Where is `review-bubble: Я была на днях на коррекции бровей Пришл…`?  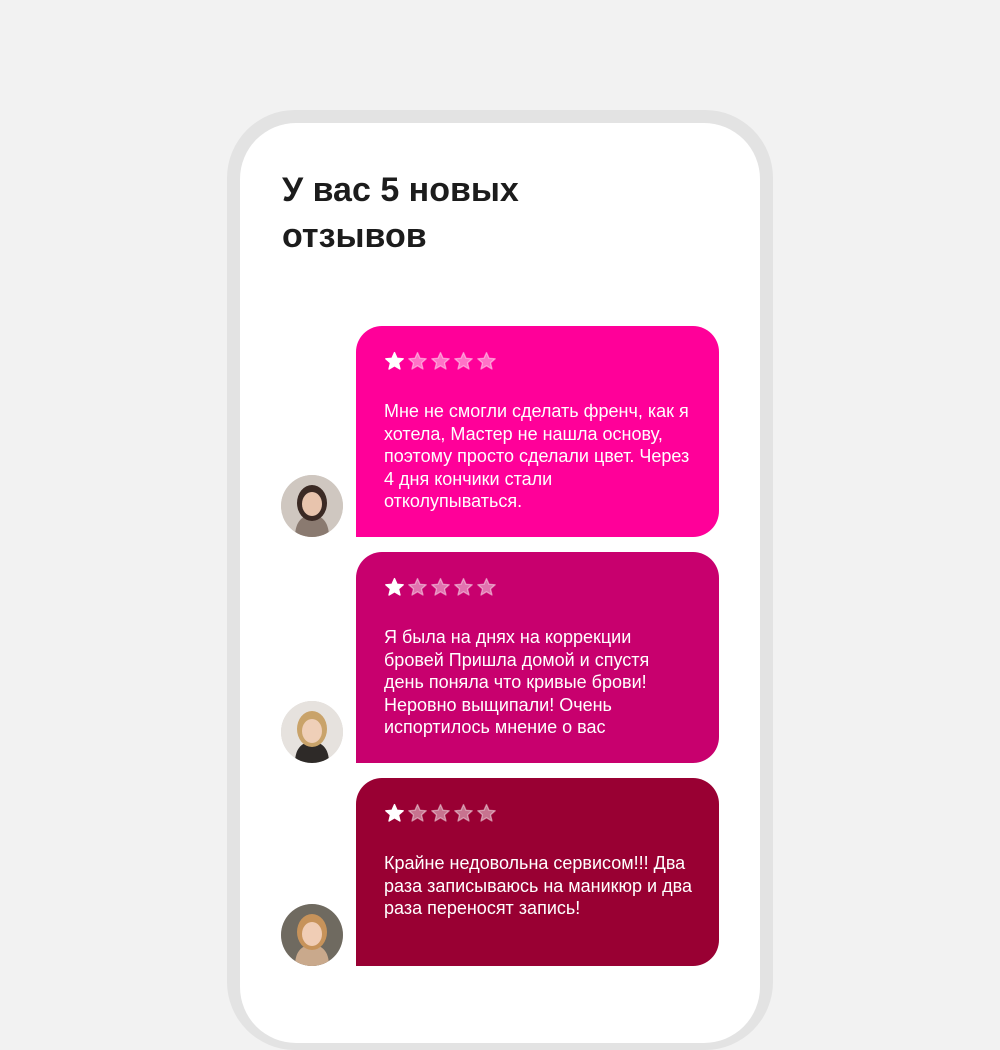
review-bubble: Я была на днях на коррекции бровей Пришл… is located at coordinates (537, 657).